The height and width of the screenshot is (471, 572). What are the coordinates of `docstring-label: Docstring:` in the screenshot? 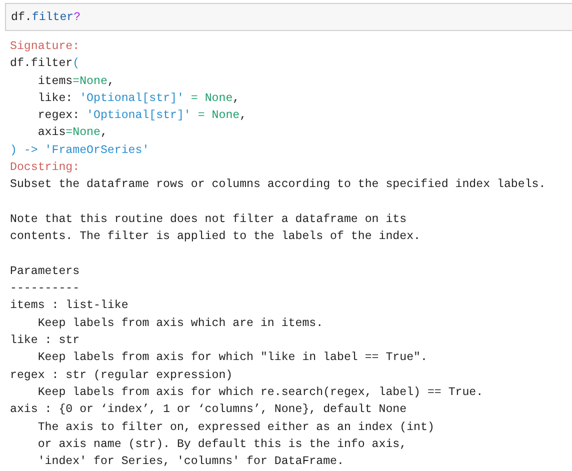 It's located at (45, 168).